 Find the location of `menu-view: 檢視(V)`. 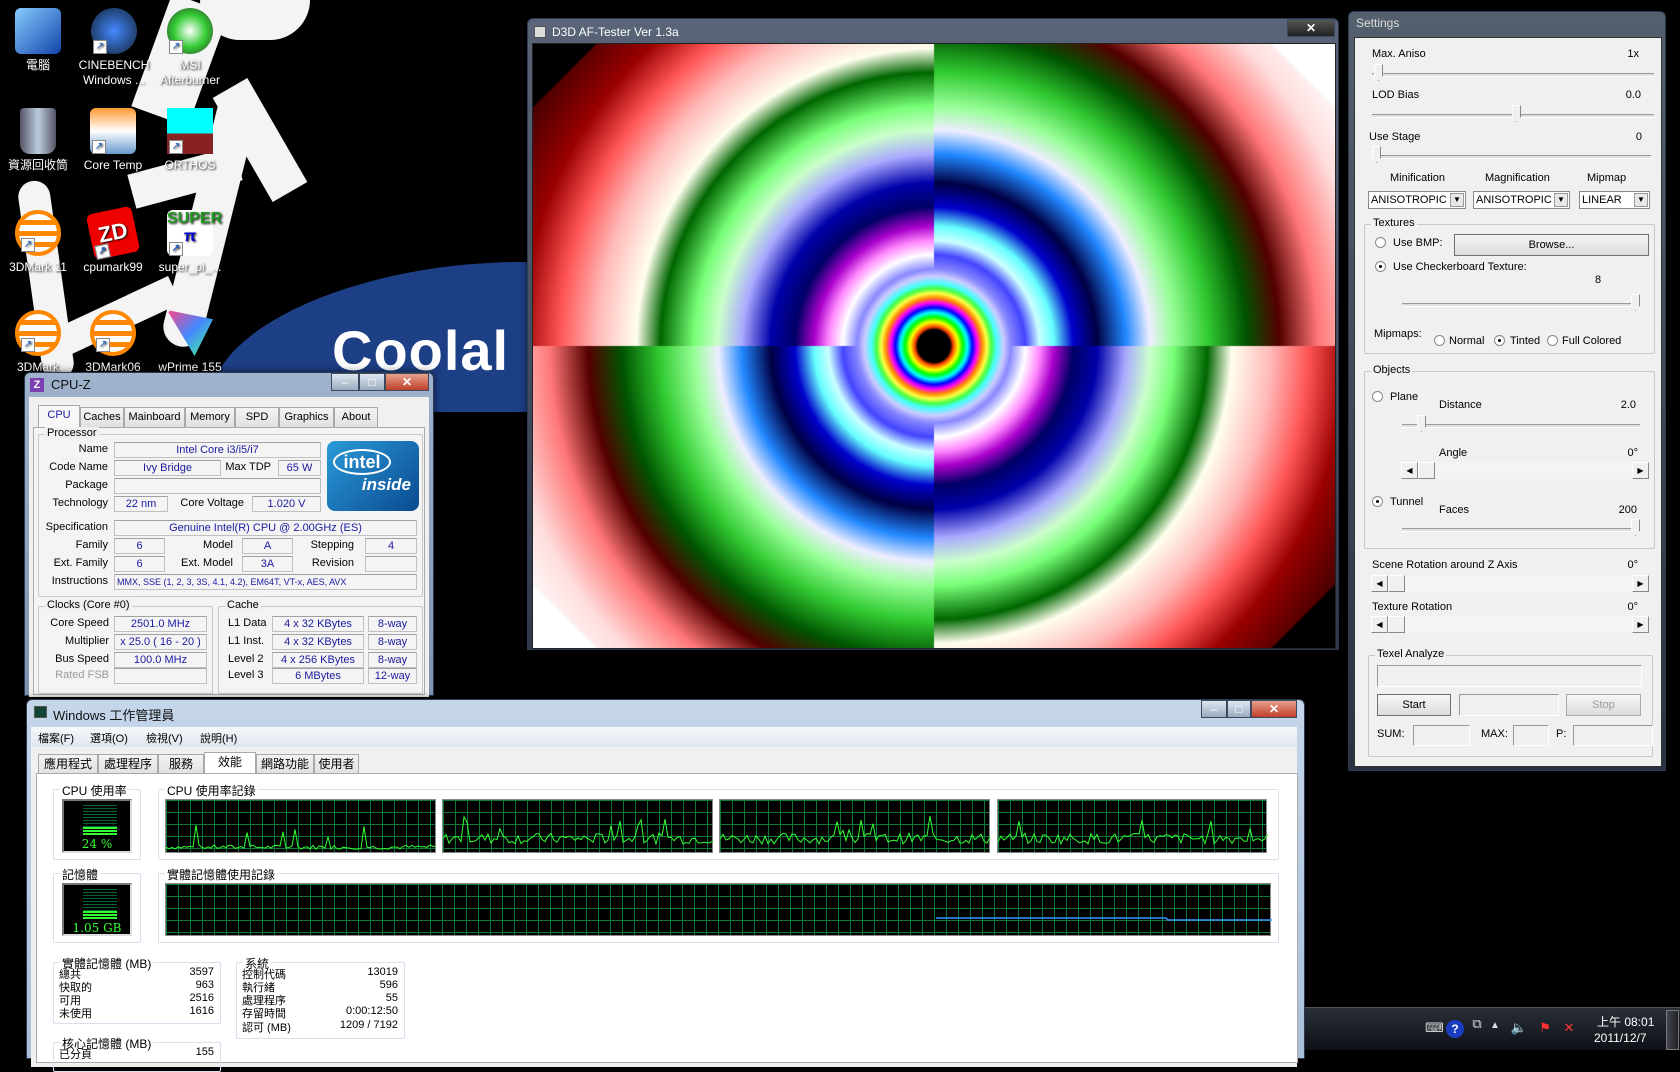

menu-view: 檢視(V) is located at coordinates (164, 738).